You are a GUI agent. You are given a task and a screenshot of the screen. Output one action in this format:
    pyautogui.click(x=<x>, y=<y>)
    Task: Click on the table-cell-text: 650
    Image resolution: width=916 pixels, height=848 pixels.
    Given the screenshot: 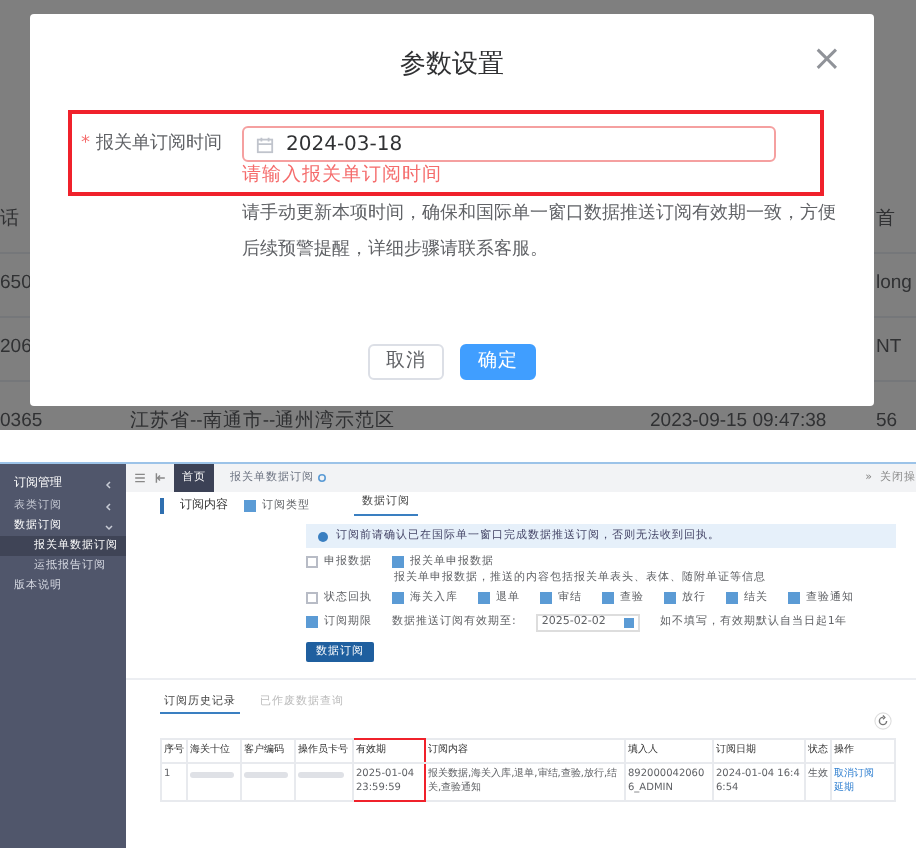 What is the action you would take?
    pyautogui.click(x=16, y=284)
    